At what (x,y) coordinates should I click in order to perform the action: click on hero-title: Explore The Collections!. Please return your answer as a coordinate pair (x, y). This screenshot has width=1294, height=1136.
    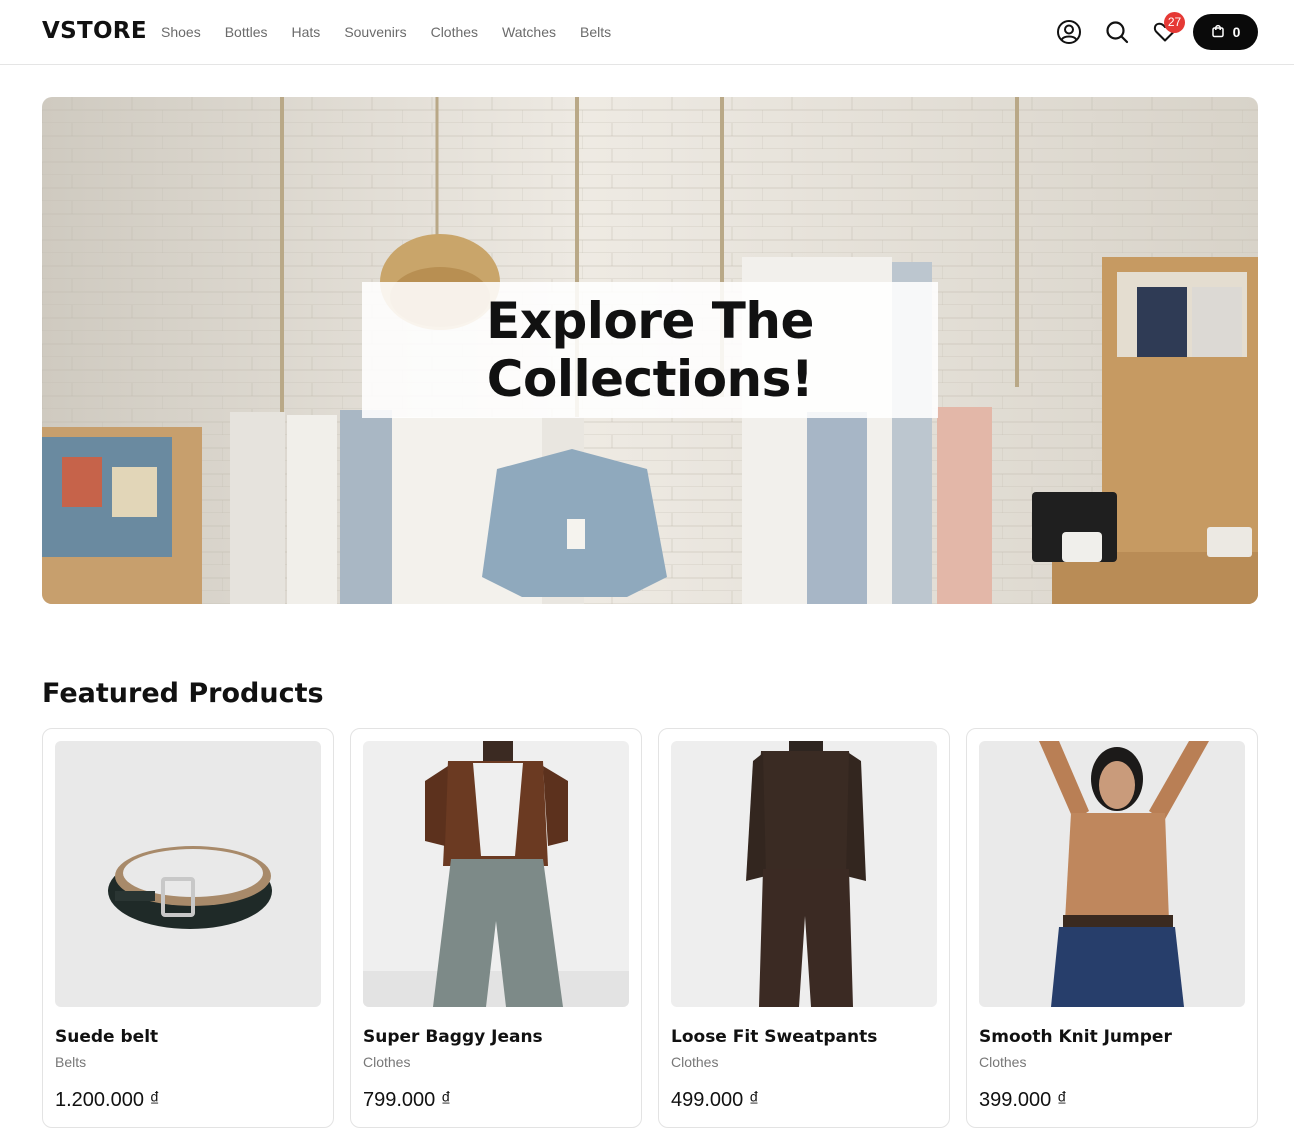
    Looking at the image, I should click on (650, 350).